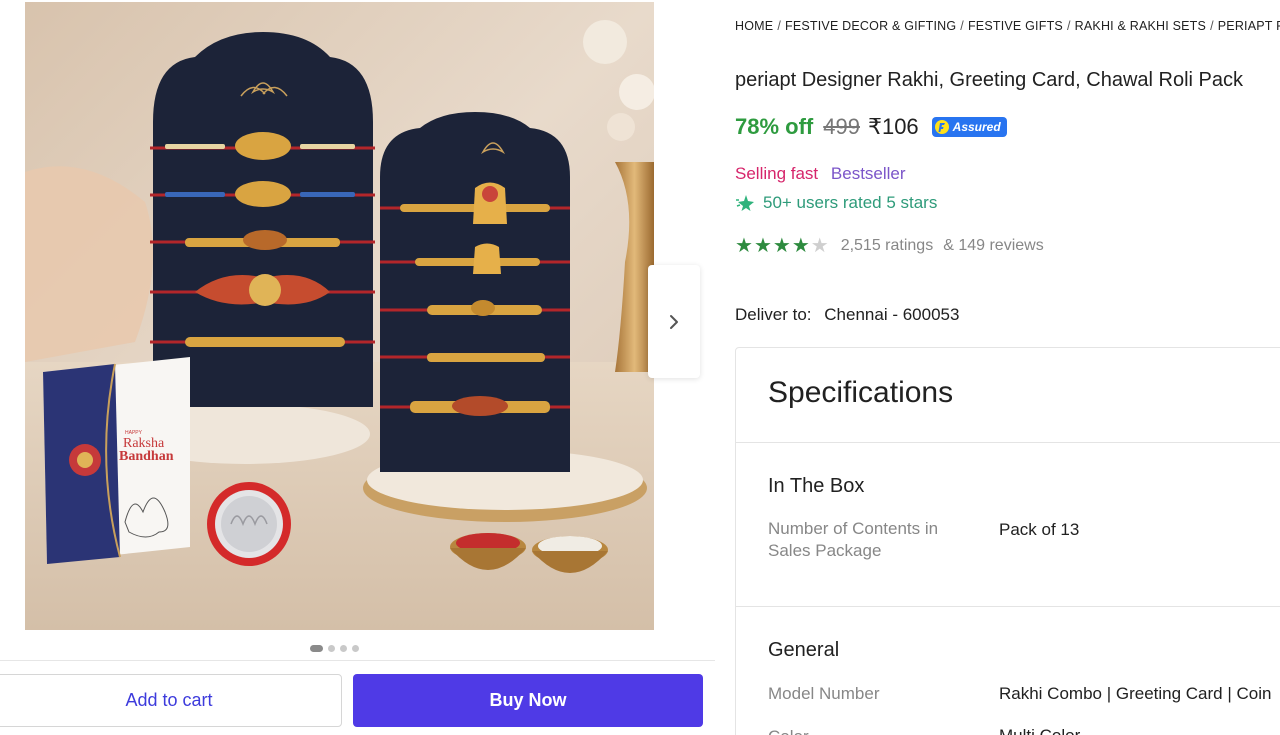 This screenshot has height=735, width=1280. What do you see at coordinates (1015, 26) in the screenshot?
I see `breadcrumb-festive-gifts: FESTIVE GIFTS` at bounding box center [1015, 26].